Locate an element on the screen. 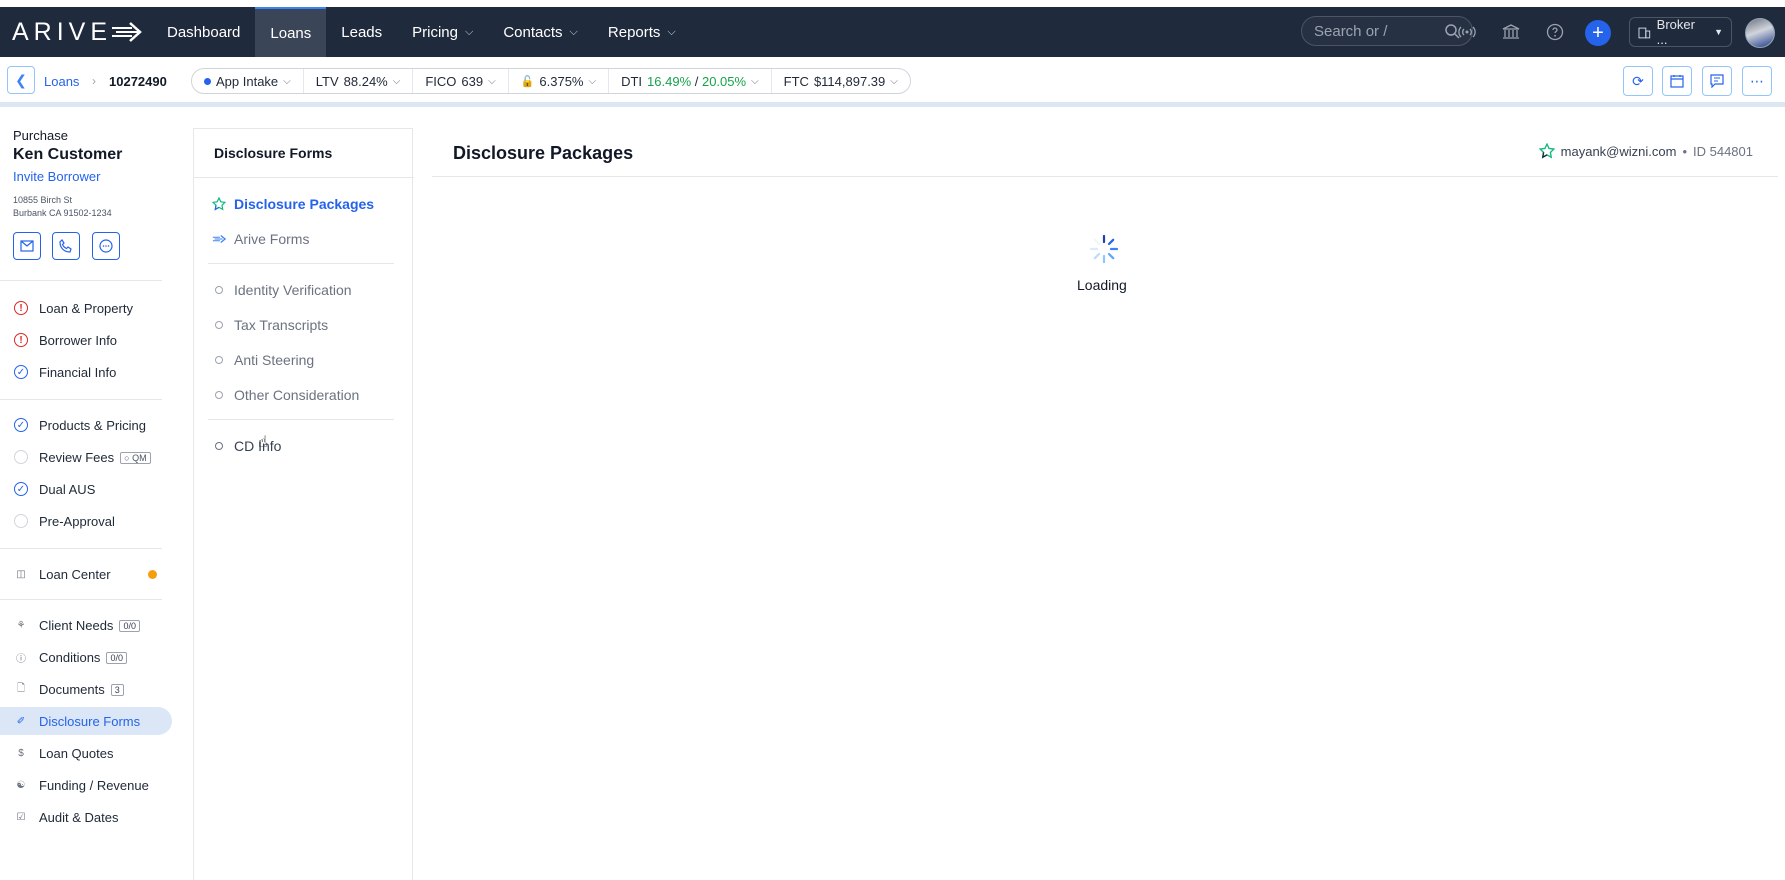 Image resolution: width=1785 pixels, height=880 pixels. chevron-left-icon: ❮ is located at coordinates (21, 79).